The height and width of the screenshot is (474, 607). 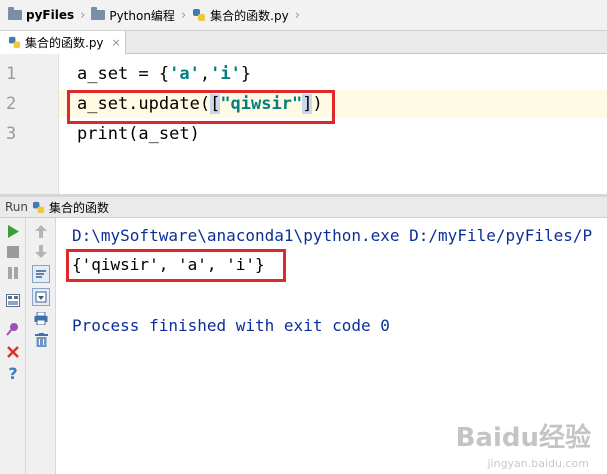 I want to click on arrow-down-icon, so click(x=41, y=251).